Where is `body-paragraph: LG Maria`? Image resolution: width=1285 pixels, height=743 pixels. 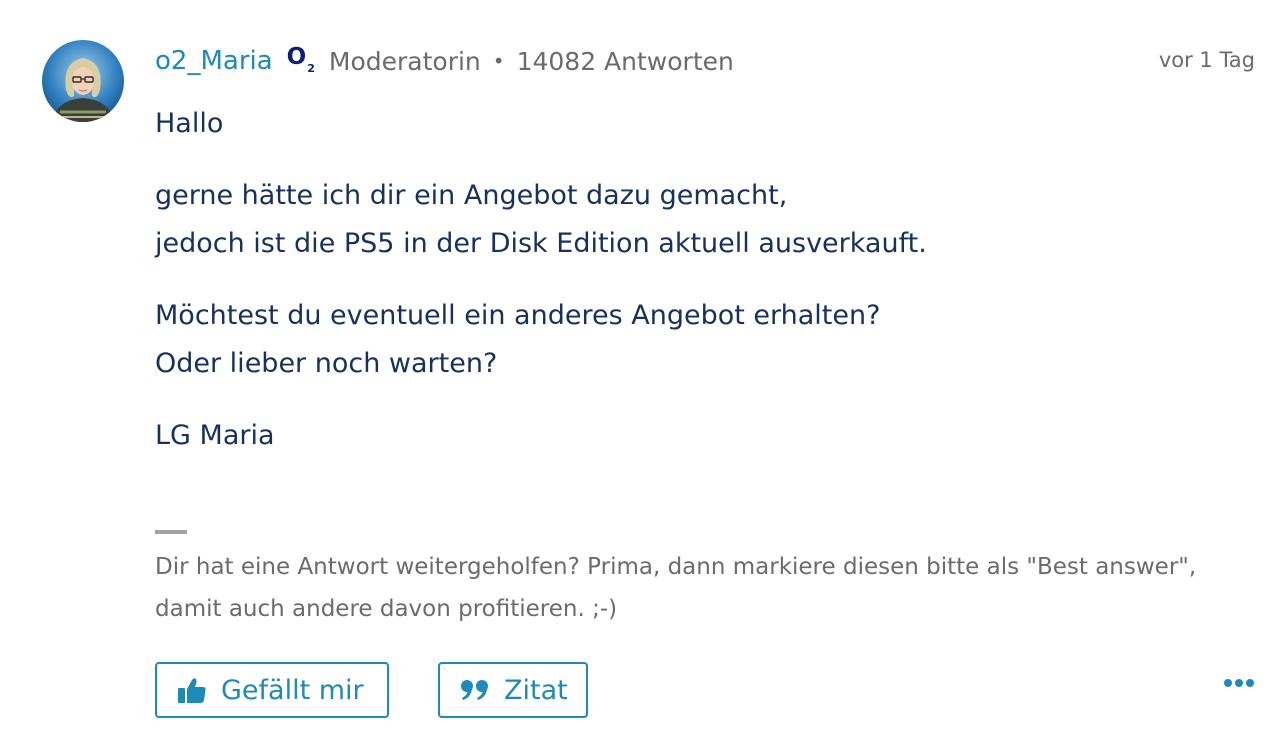
body-paragraph: LG Maria is located at coordinates (705, 436).